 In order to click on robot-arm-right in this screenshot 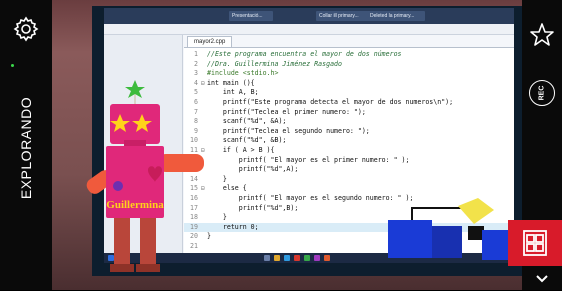, I will do `click(181, 163)`.